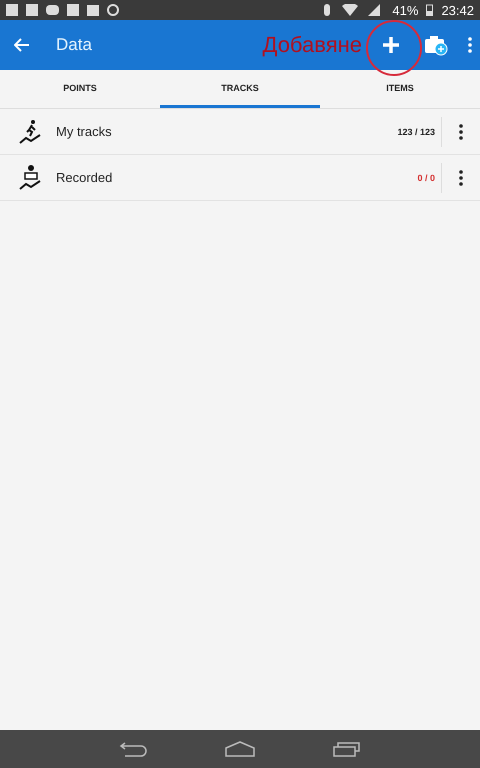 This screenshot has height=768, width=480. What do you see at coordinates (240, 178) in the screenshot?
I see `track-row: Recorded 0 / 0` at bounding box center [240, 178].